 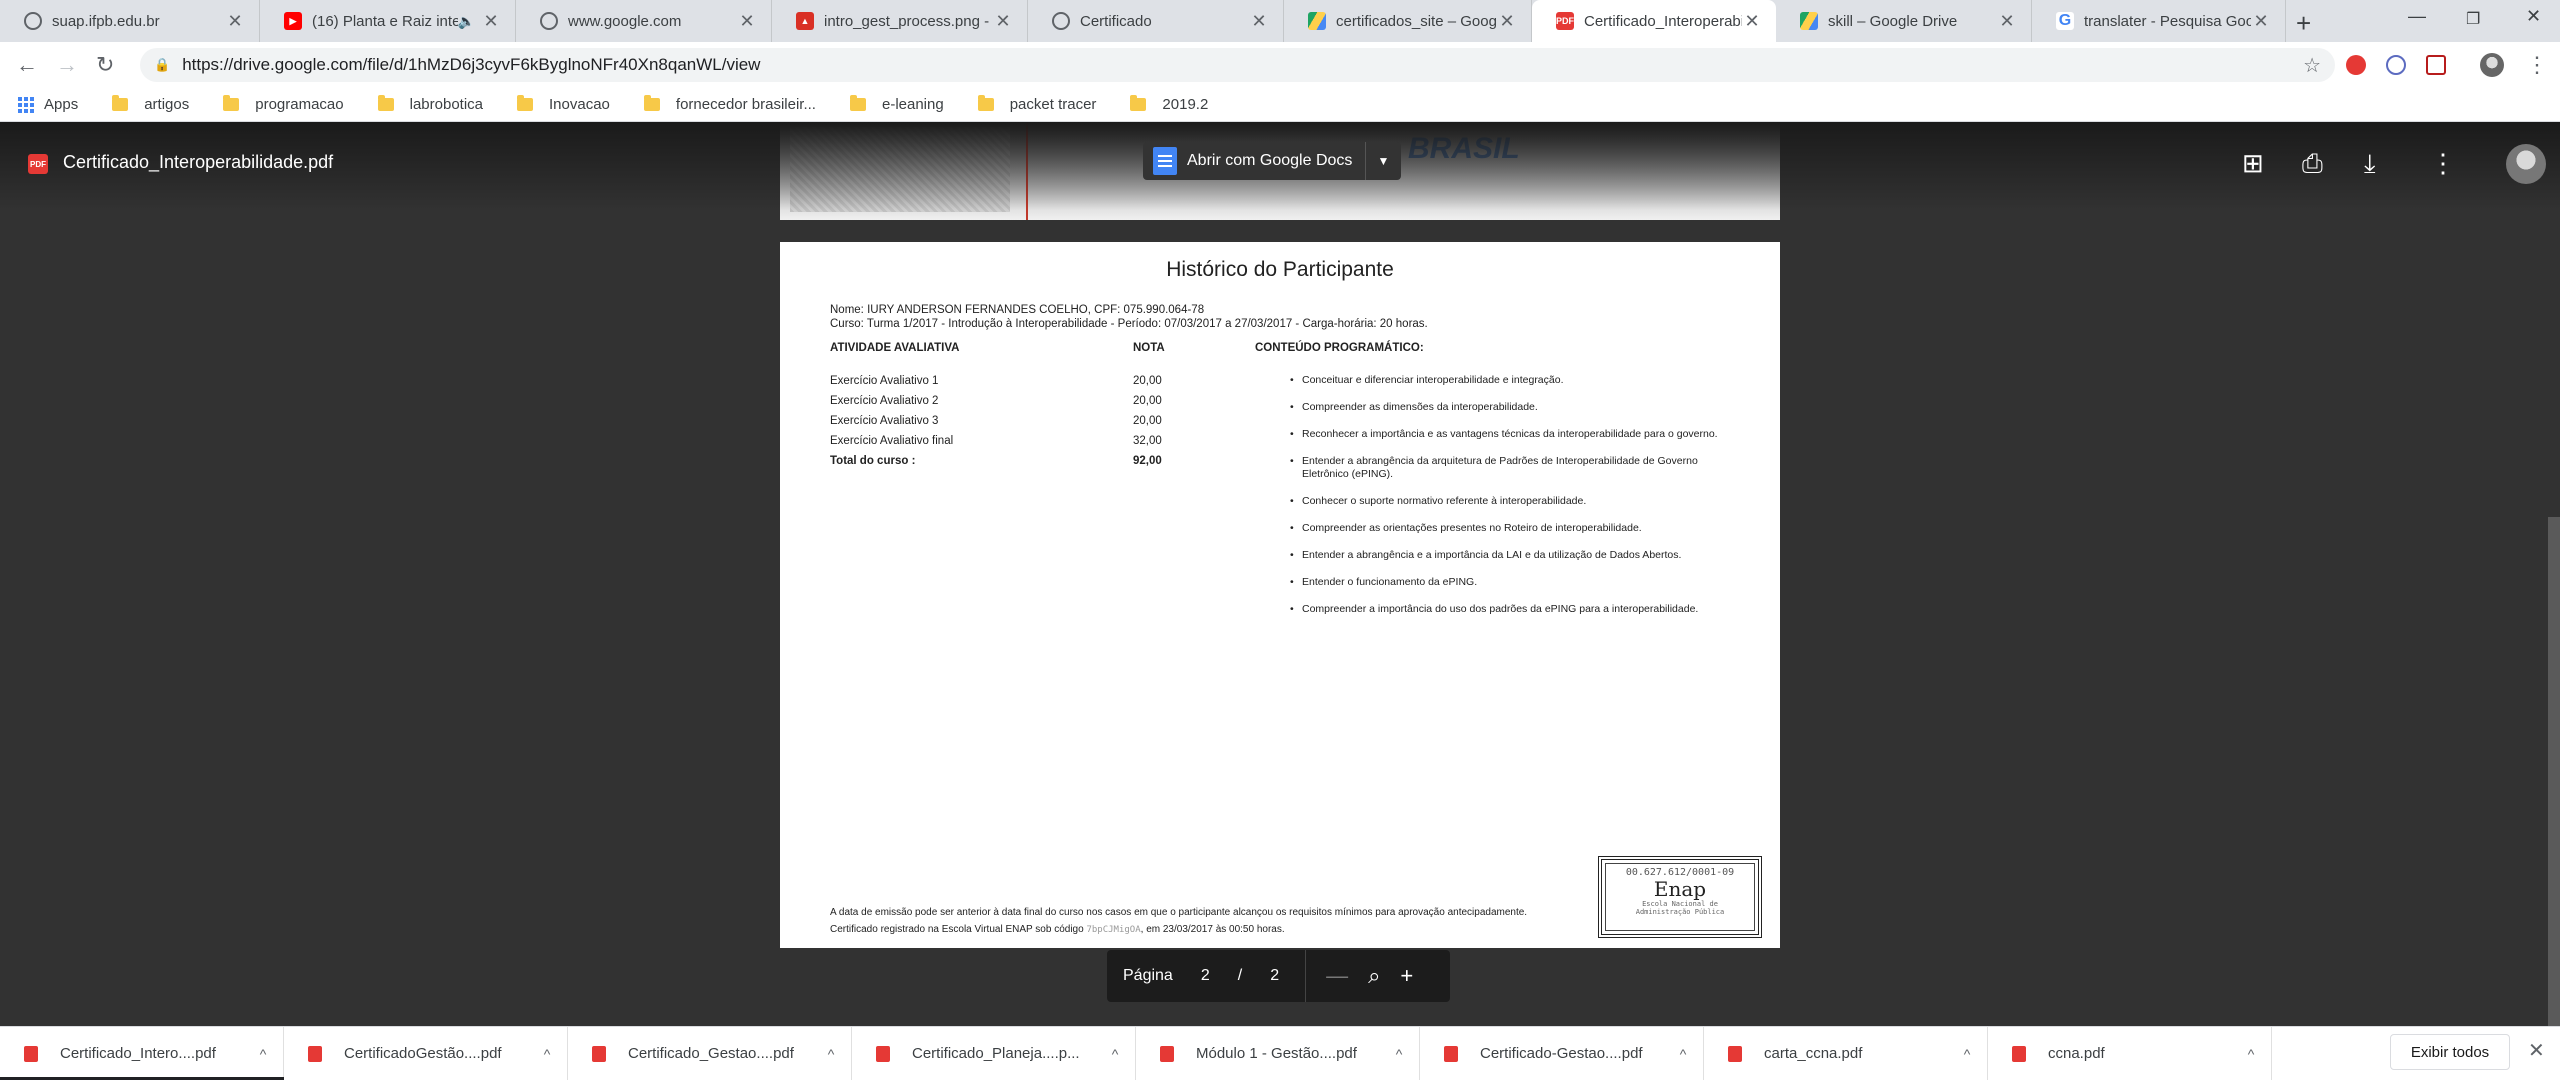 What do you see at coordinates (138, 1053) in the screenshot?
I see `download-name: Certificado_Intero....pdf` at bounding box center [138, 1053].